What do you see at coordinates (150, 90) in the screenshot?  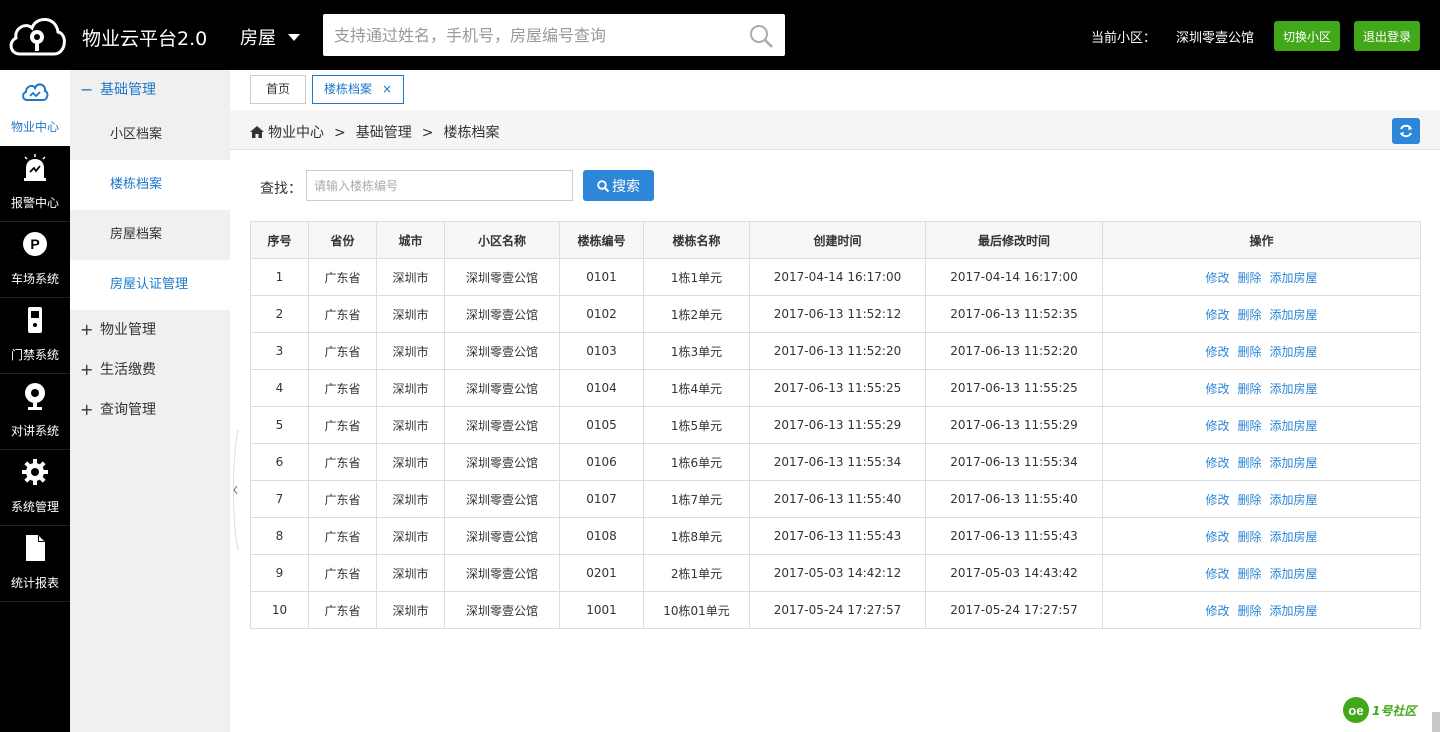 I see `nav-group-basic-management: − 基础管理` at bounding box center [150, 90].